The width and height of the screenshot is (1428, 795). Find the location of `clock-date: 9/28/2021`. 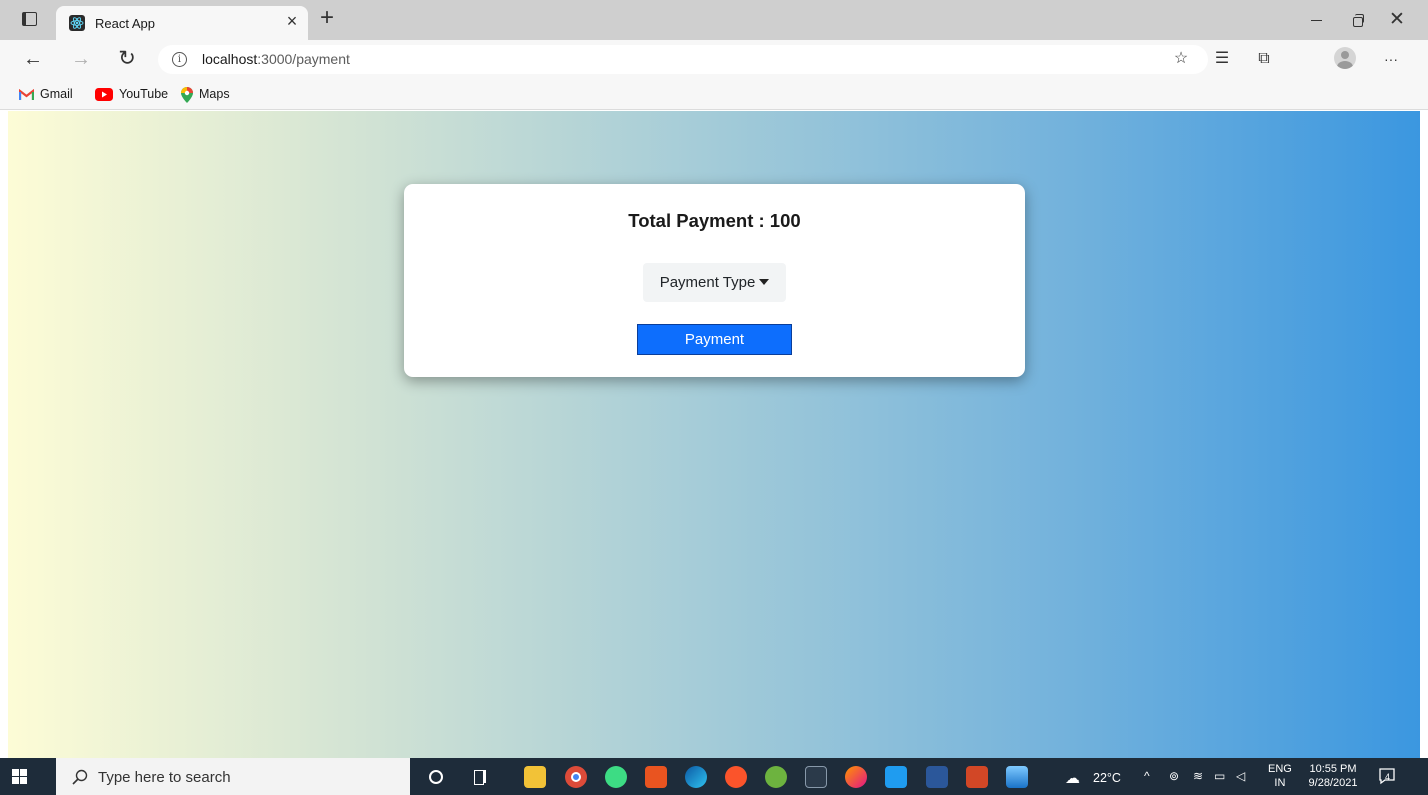

clock-date: 9/28/2021 is located at coordinates (1333, 783).